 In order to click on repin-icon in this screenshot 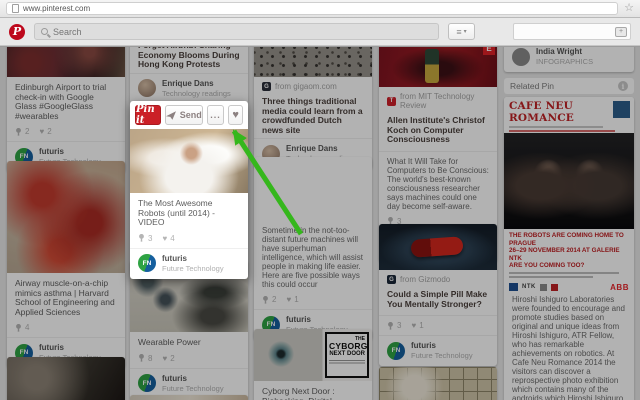, I will do `click(141, 238)`.